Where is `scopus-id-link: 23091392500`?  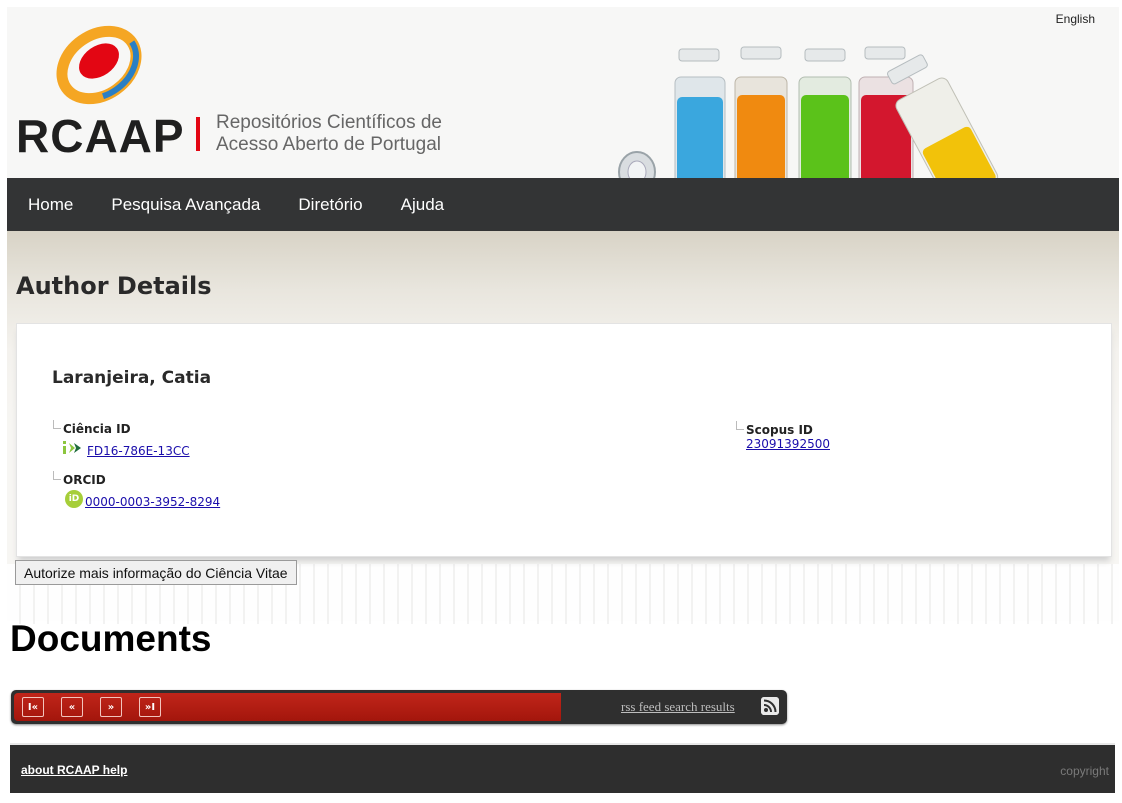 scopus-id-link: 23091392500 is located at coordinates (788, 444).